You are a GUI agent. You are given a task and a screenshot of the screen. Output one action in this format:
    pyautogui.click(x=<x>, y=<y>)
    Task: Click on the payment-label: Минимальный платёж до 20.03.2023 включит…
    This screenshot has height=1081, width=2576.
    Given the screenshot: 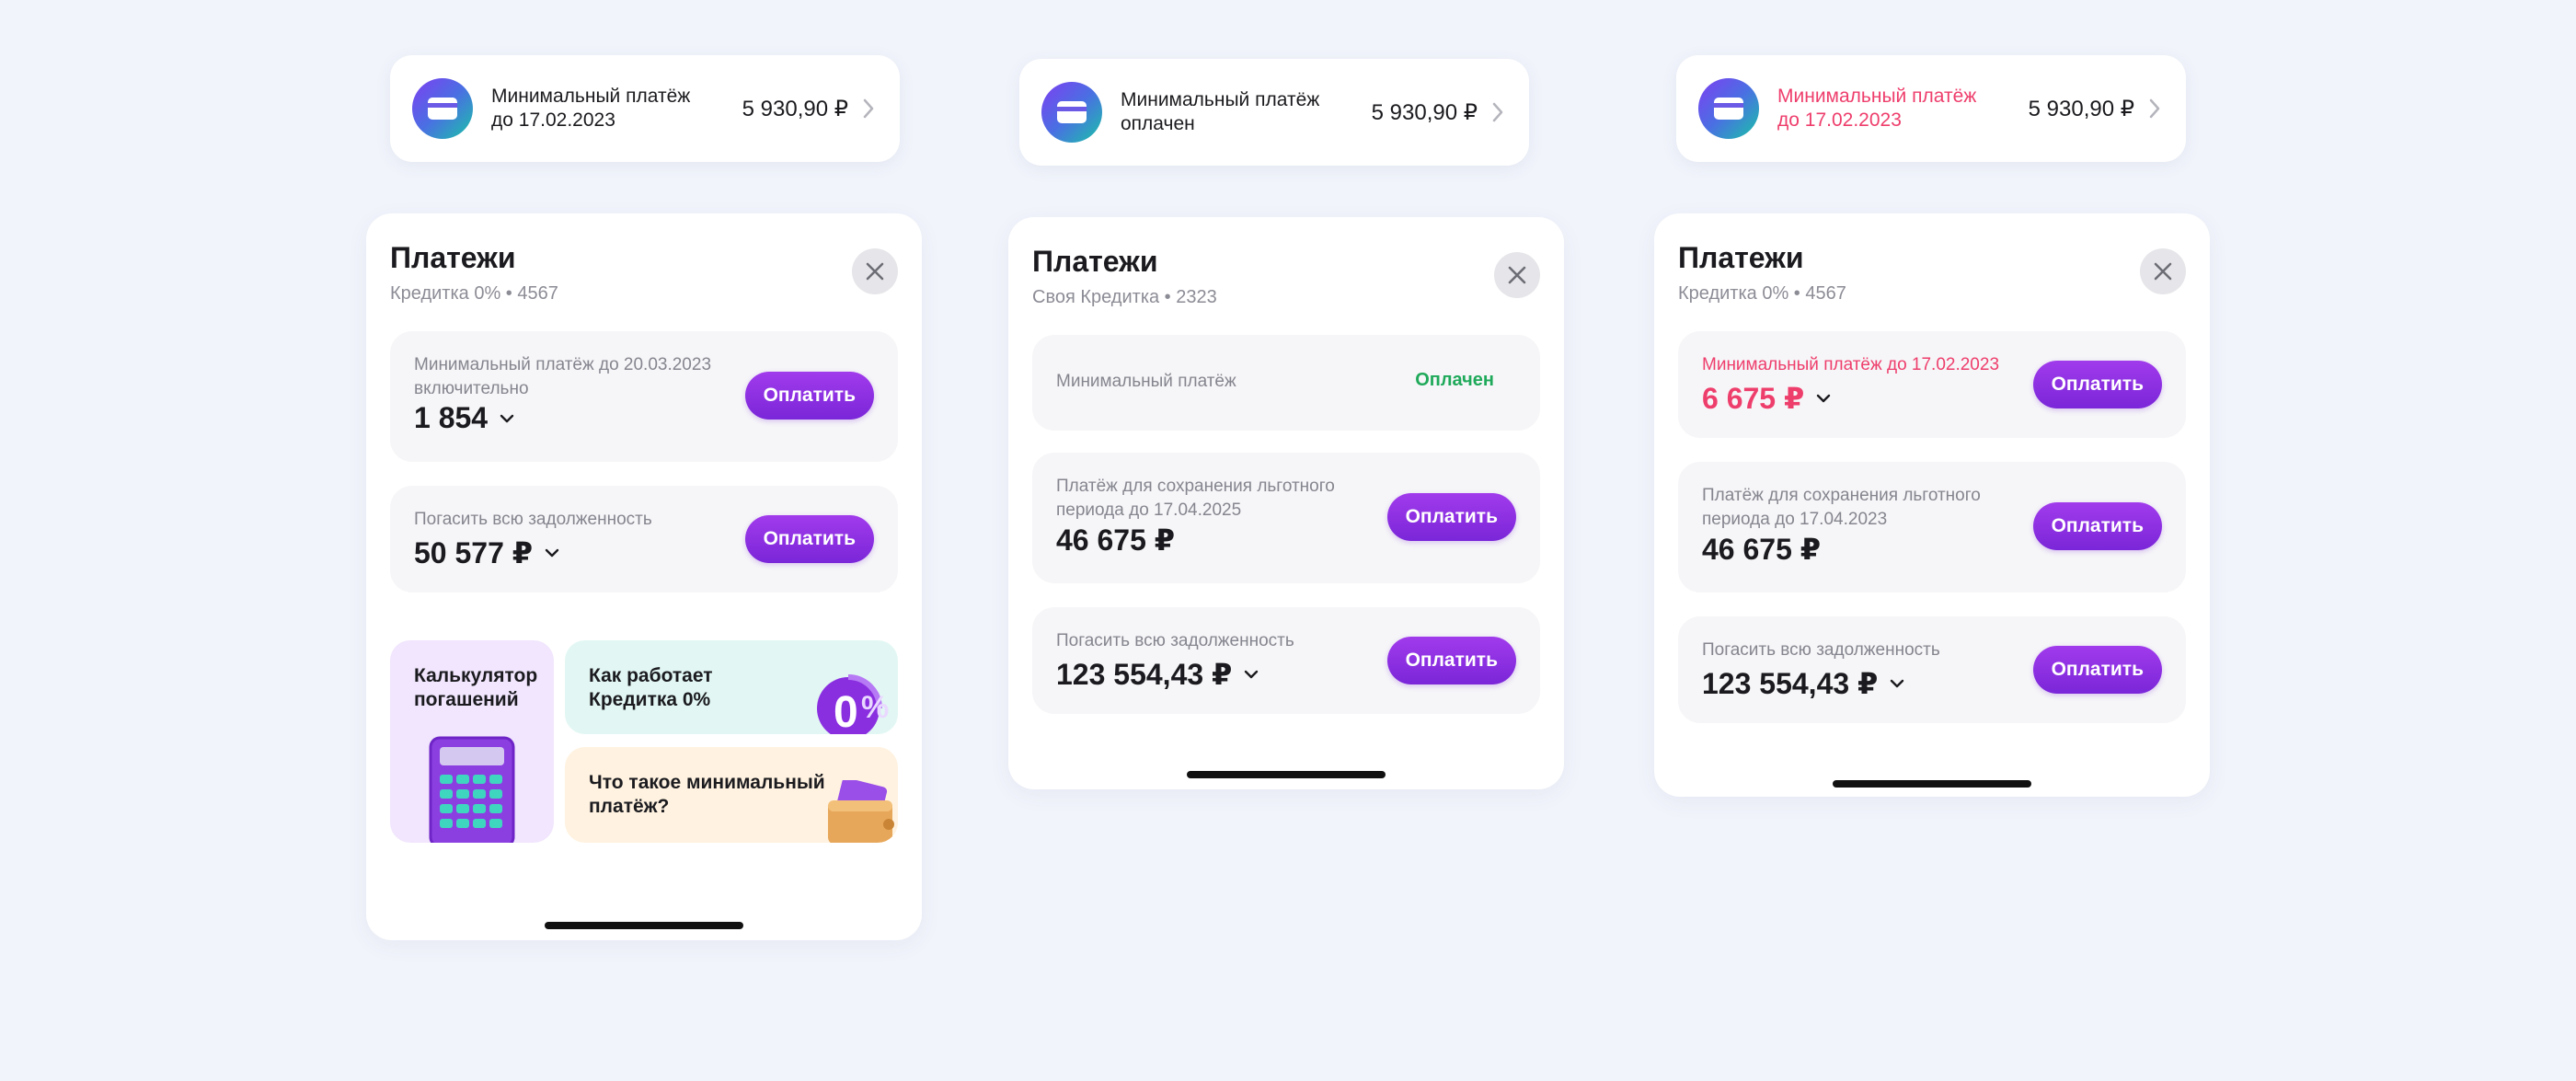 What is the action you would take?
    pyautogui.click(x=563, y=376)
    